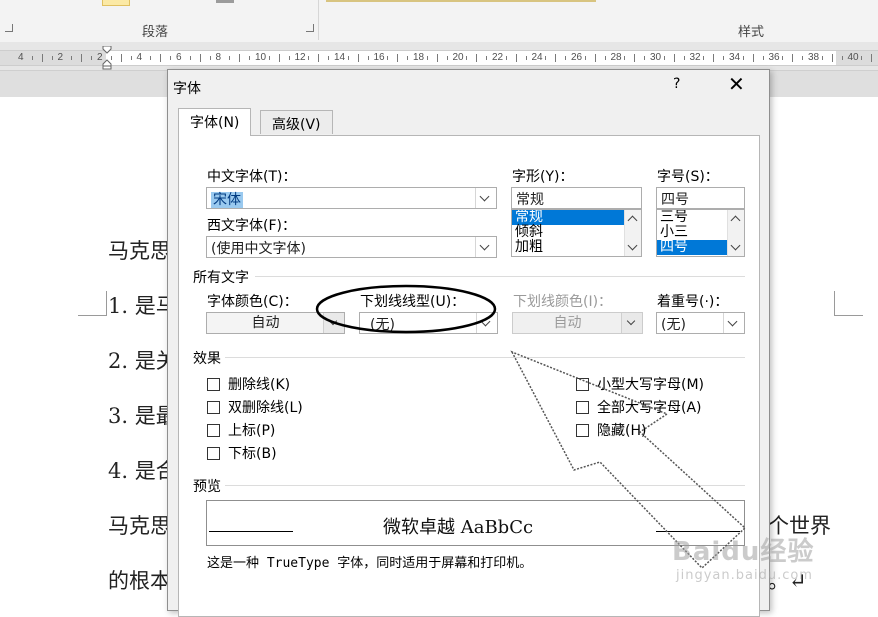  Describe the element at coordinates (207, 487) in the screenshot. I see `preview-group-title: 预览` at that location.